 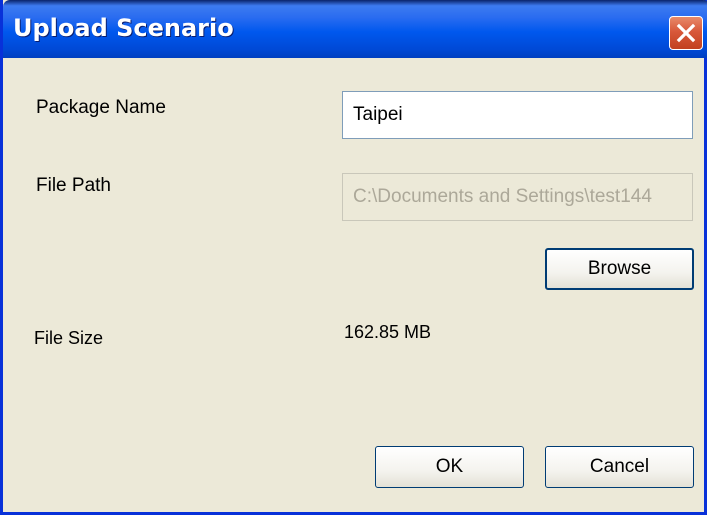 I want to click on file-path-label: File Path, so click(x=73, y=185).